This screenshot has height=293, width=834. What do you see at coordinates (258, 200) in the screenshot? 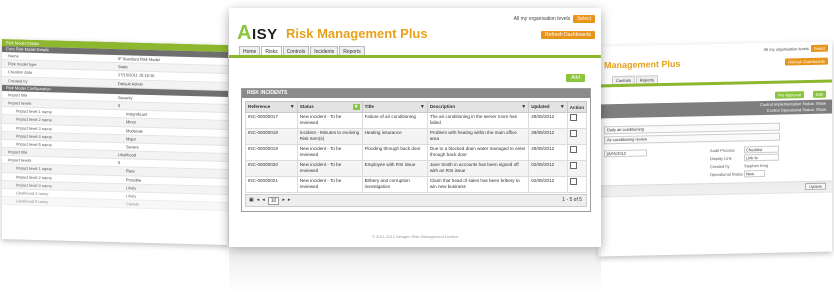
I see `first-page-icon: ◂` at bounding box center [258, 200].